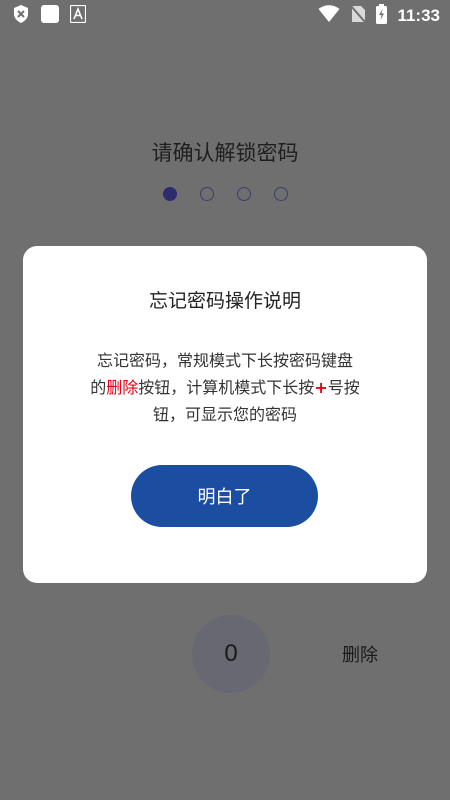 The image size is (450, 800). I want to click on keypad-delete-button: 删除, so click(360, 654).